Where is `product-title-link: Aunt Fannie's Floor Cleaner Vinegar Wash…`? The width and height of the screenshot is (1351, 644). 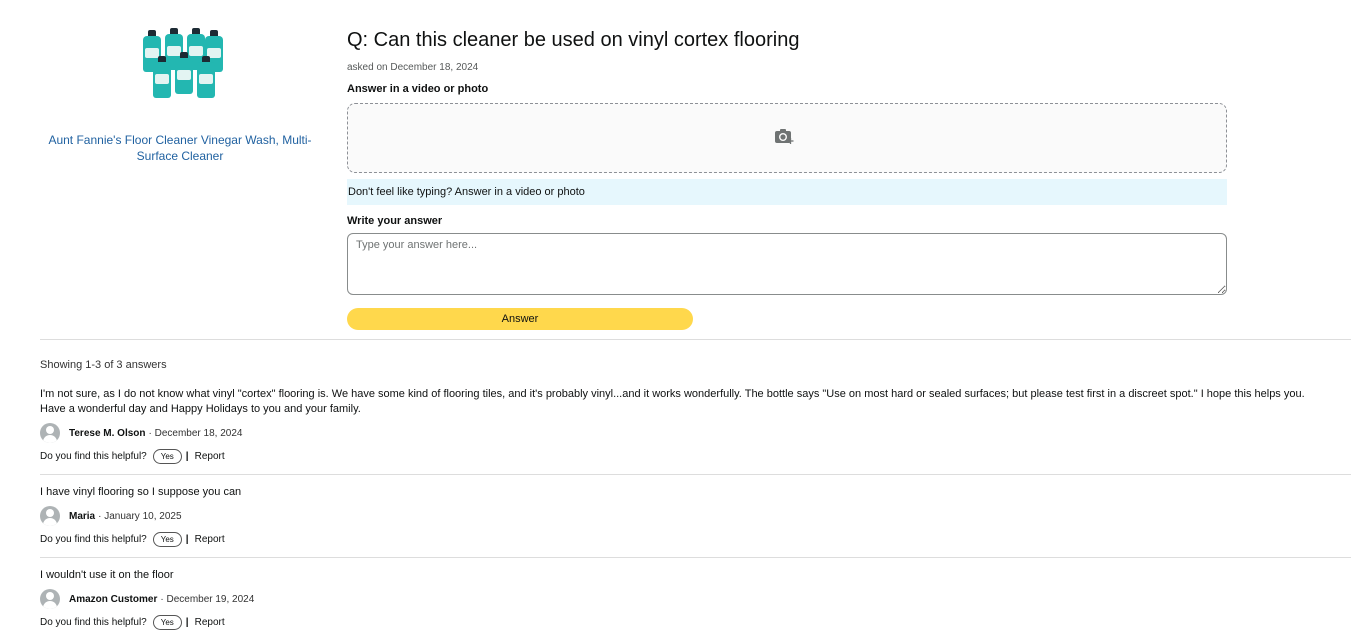
product-title-link: Aunt Fannie's Floor Cleaner Vinegar Wash… is located at coordinates (180, 148).